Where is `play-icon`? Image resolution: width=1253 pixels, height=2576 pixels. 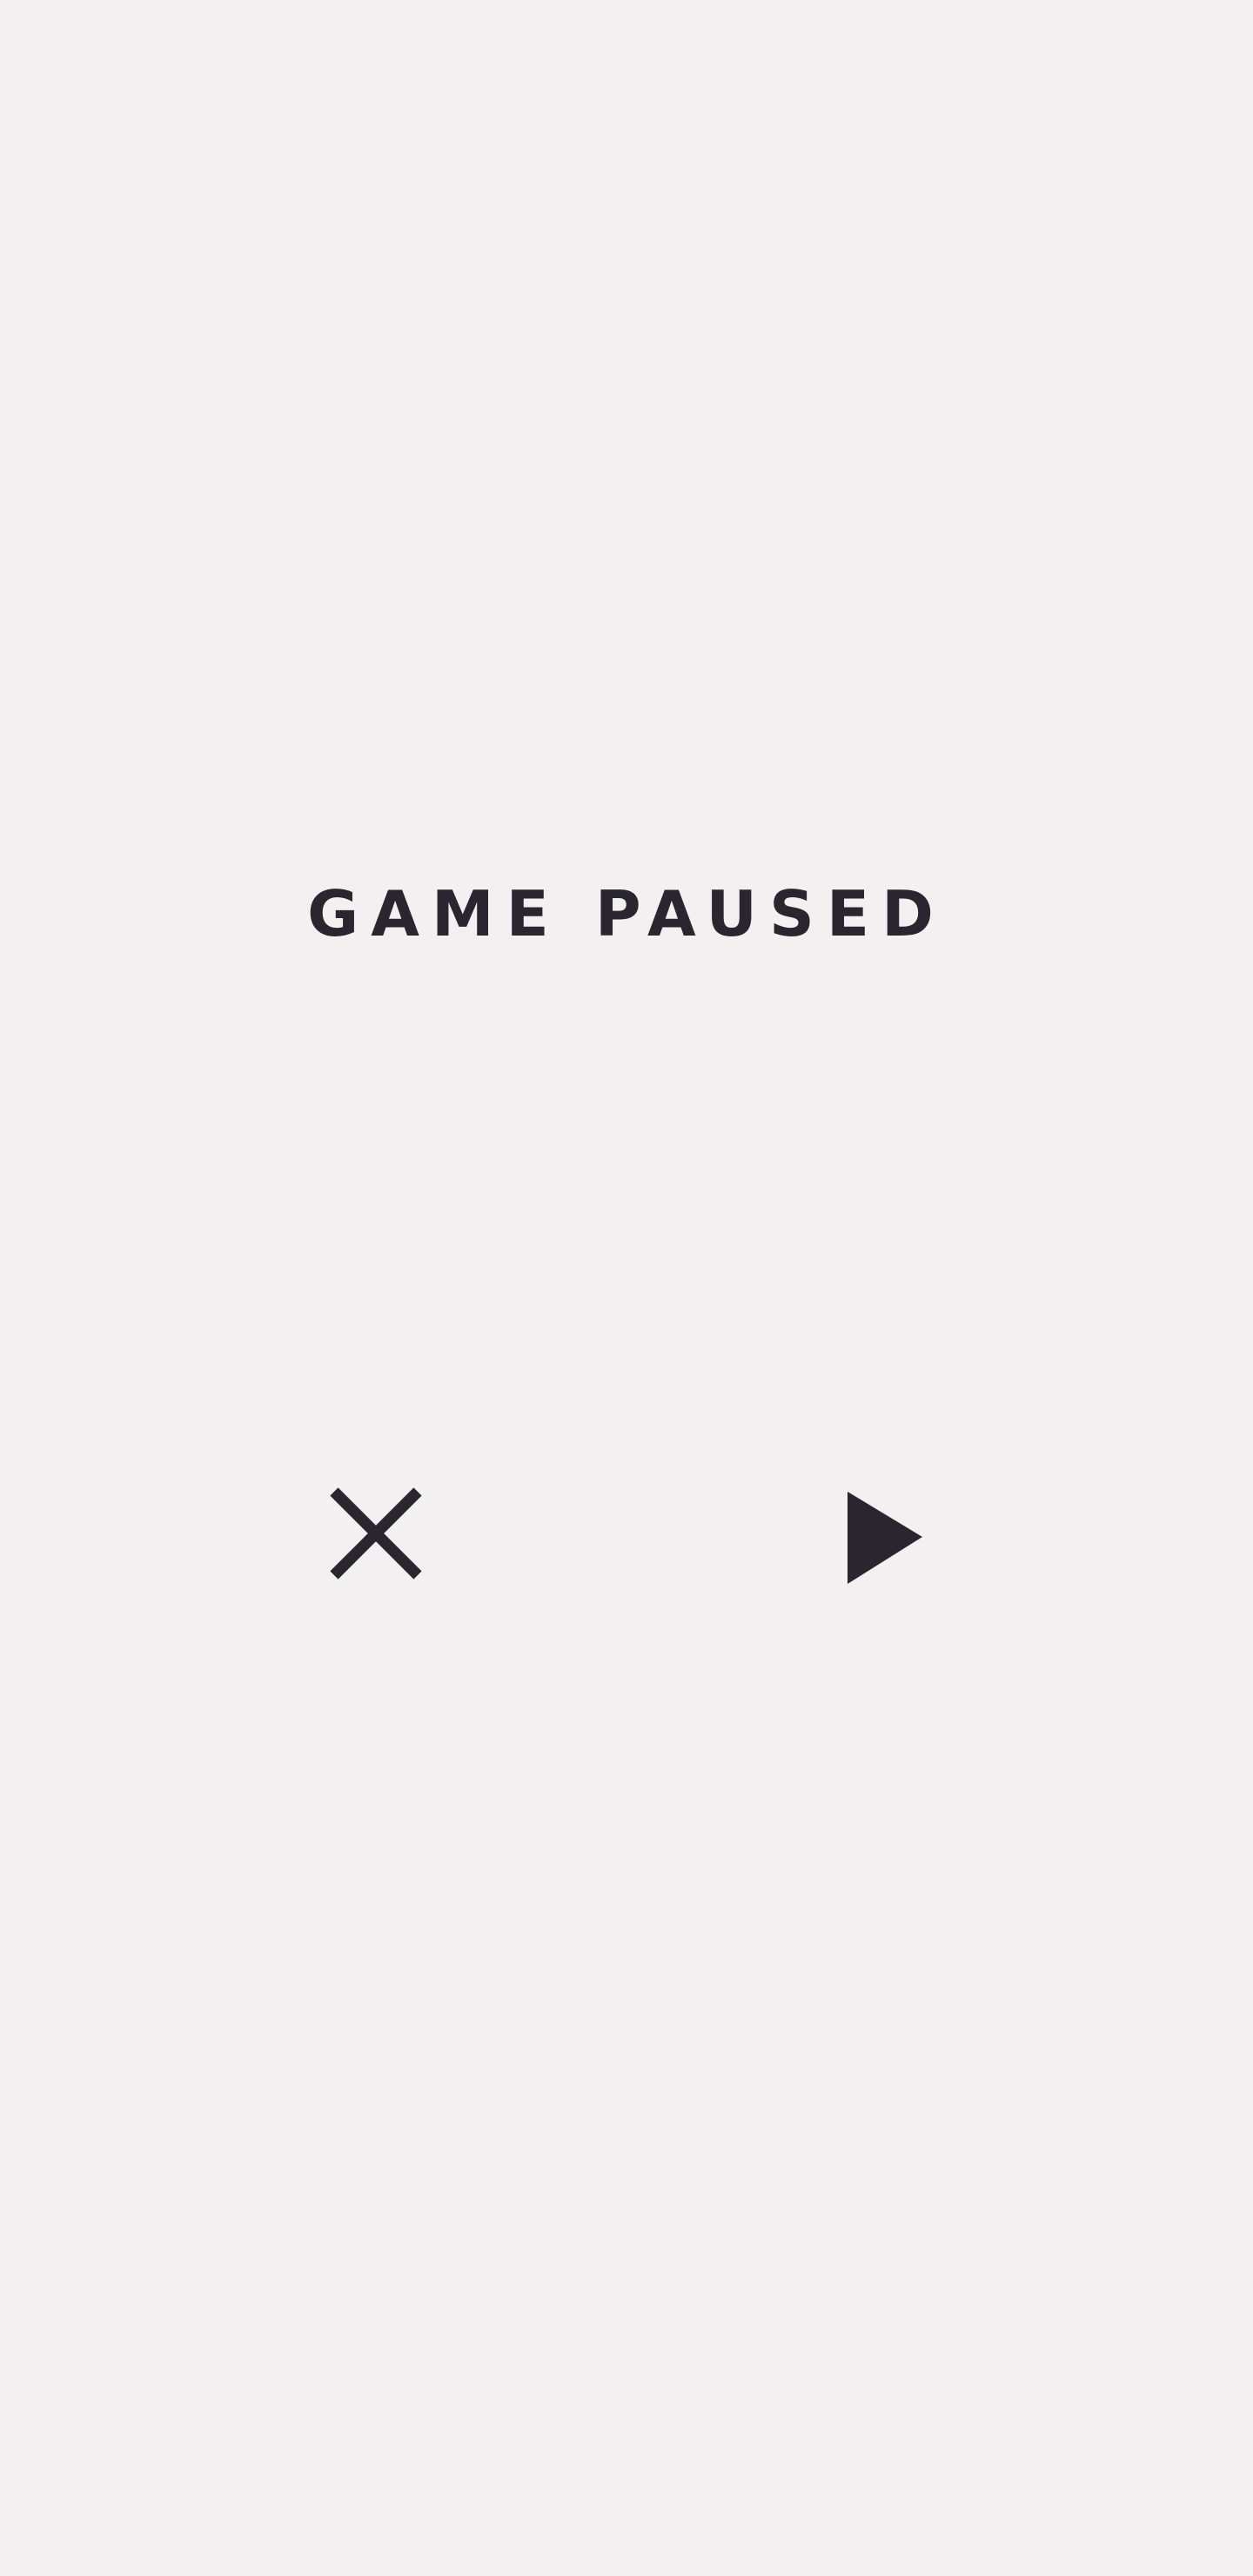
play-icon is located at coordinates (885, 1538).